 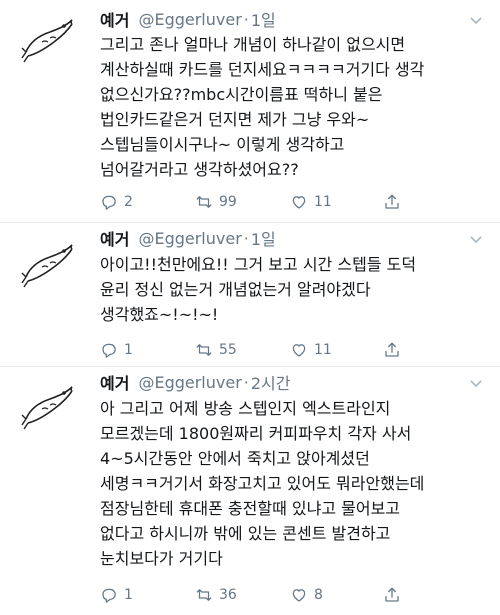 What do you see at coordinates (242, 595) in the screenshot?
I see `retweet-button: 36` at bounding box center [242, 595].